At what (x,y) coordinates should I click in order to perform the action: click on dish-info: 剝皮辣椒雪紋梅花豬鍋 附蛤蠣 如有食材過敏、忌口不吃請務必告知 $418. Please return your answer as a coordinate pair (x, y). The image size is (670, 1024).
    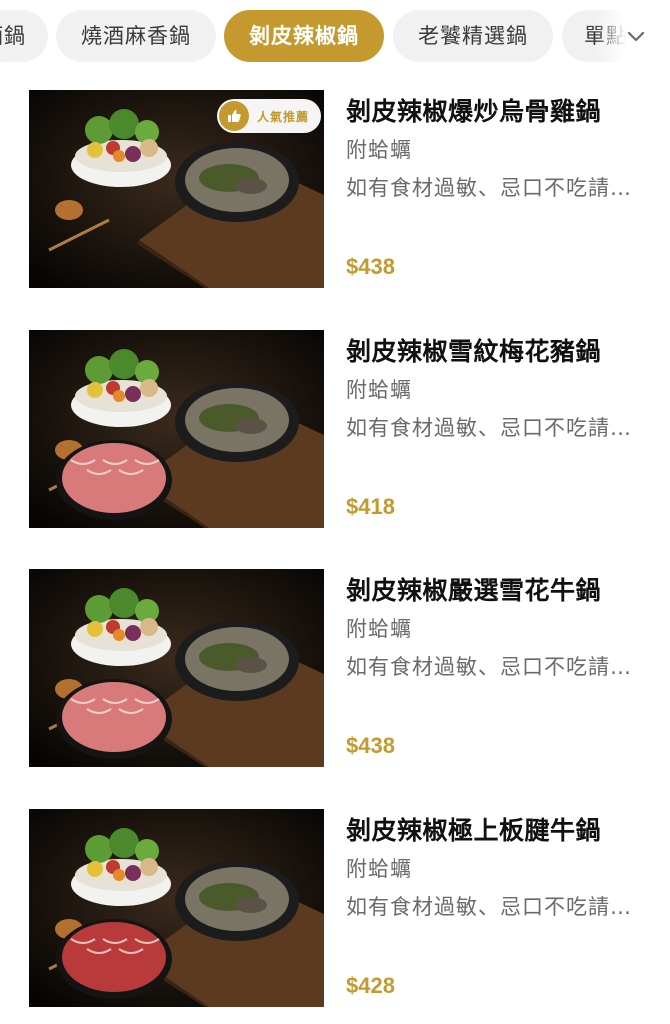
    Looking at the image, I should click on (496, 430).